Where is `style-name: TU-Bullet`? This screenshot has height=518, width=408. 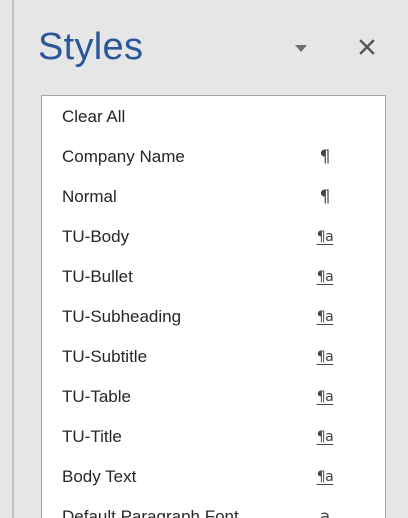
style-name: TU-Bullet is located at coordinates (97, 276).